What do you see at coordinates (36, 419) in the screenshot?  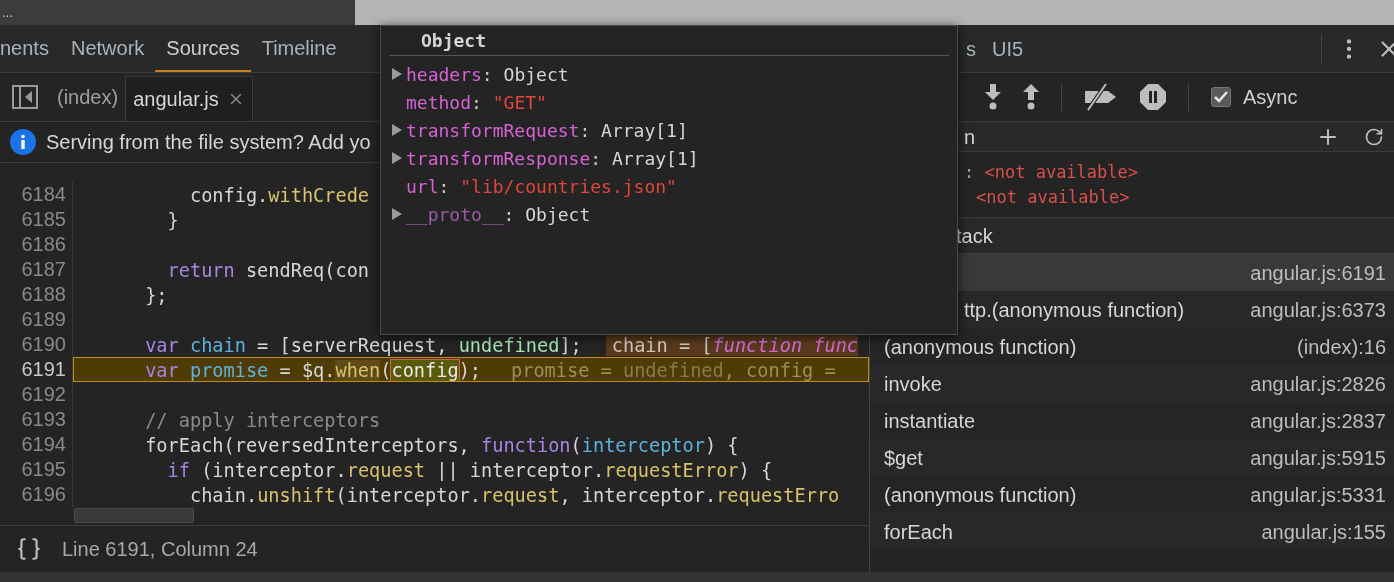 I see `line-number: 6193` at bounding box center [36, 419].